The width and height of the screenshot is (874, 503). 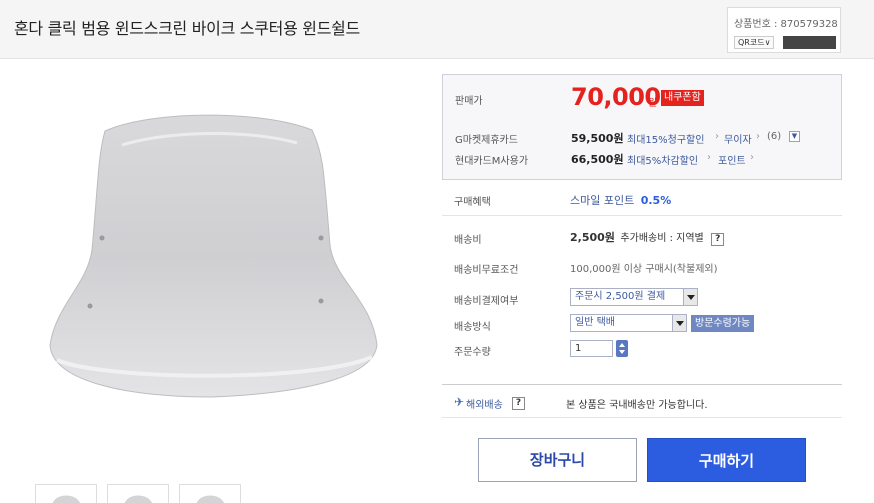 What do you see at coordinates (597, 159) in the screenshot?
I see `card-price-hyundai: 66,500원` at bounding box center [597, 159].